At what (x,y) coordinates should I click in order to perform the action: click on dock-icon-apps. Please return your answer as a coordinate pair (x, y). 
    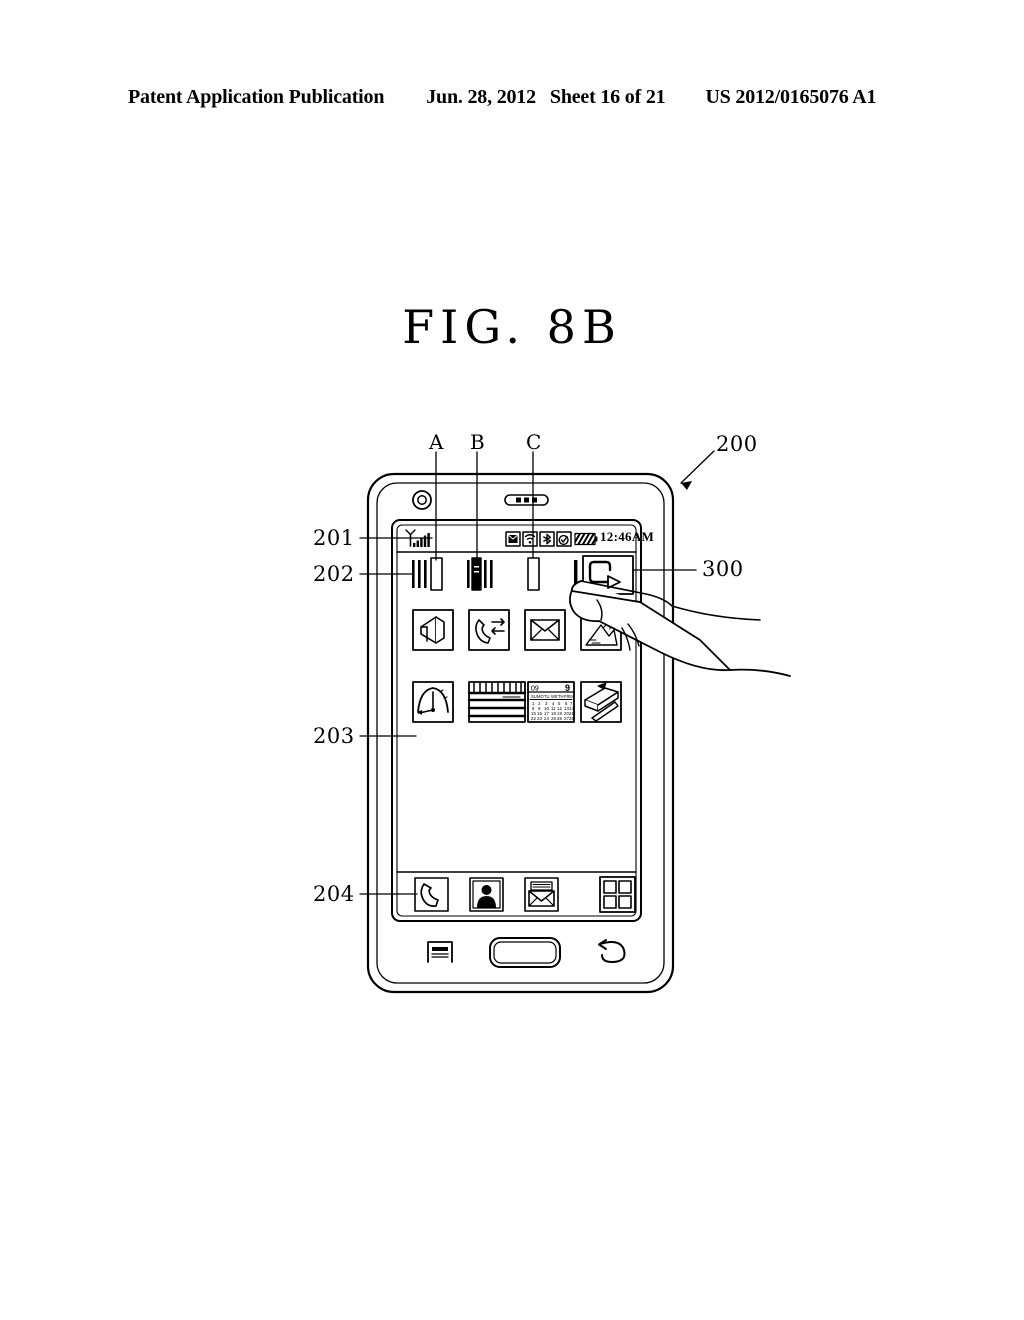
    Looking at the image, I should click on (617, 894).